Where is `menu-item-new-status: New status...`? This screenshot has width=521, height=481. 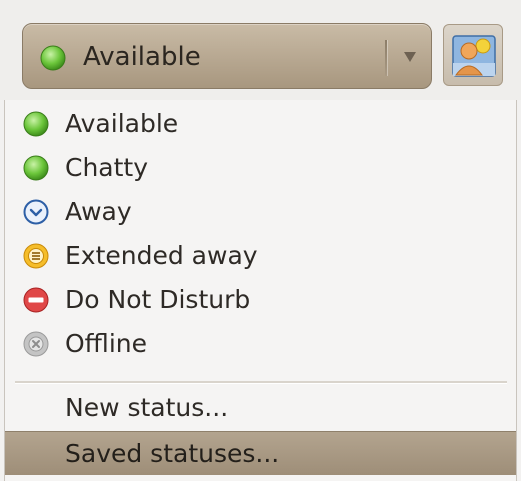 menu-item-new-status: New status... is located at coordinates (260, 408).